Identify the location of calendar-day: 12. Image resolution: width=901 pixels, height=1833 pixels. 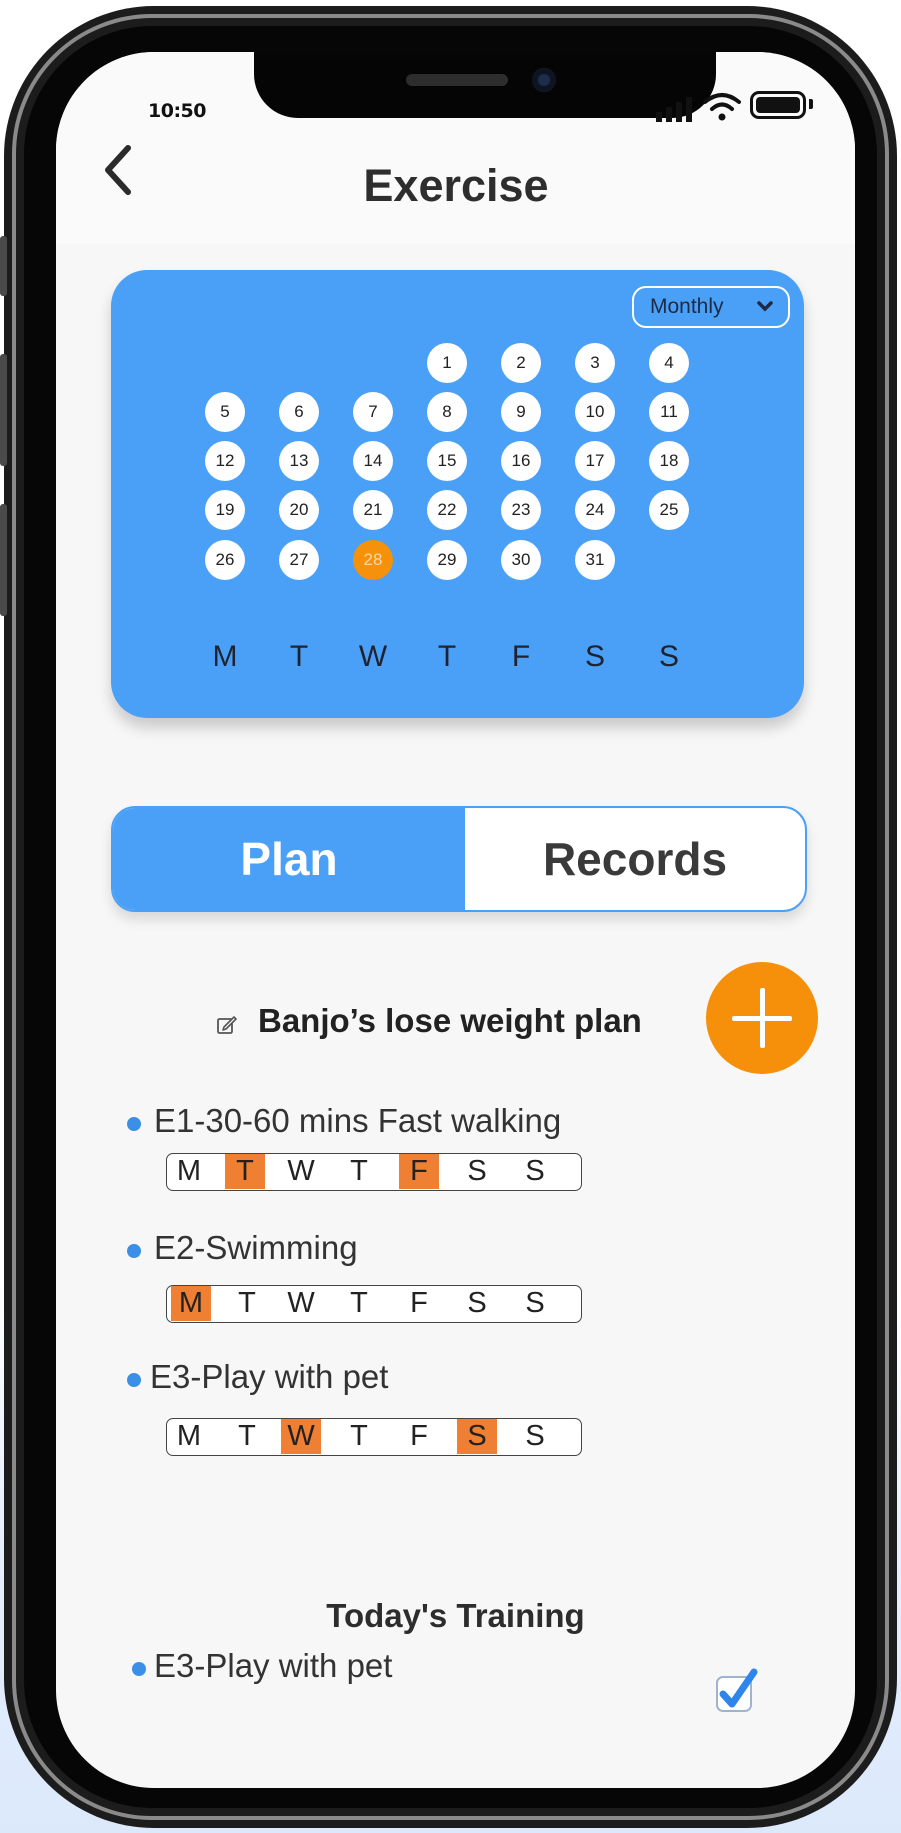
(225, 461).